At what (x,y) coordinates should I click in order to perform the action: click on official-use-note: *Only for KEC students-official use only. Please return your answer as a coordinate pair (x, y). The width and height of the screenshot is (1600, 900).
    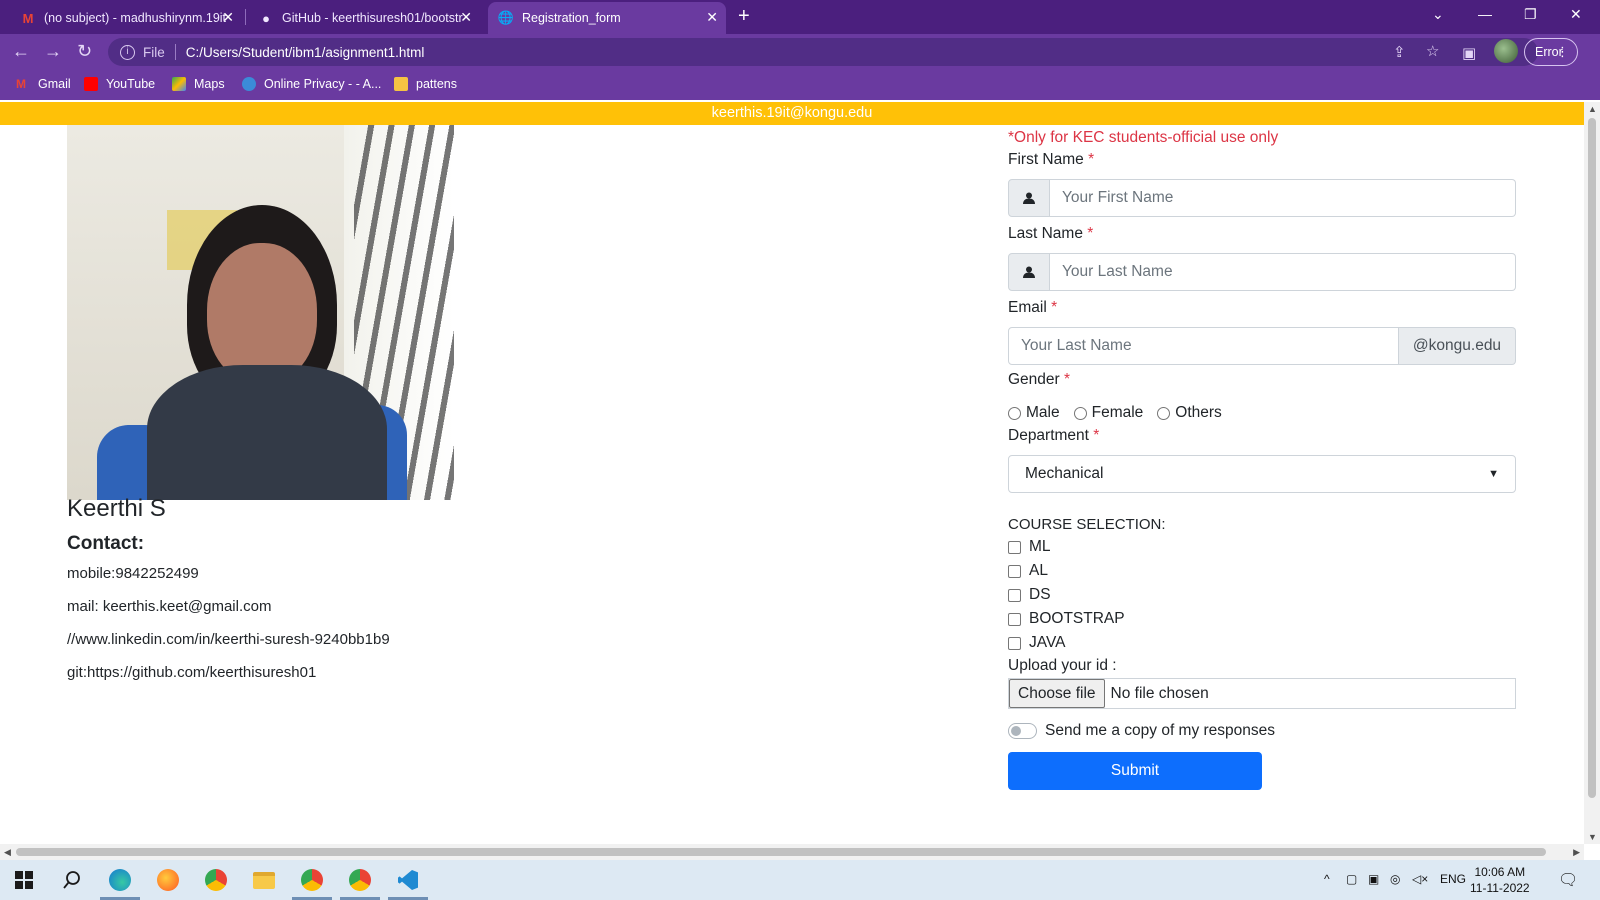
    Looking at the image, I should click on (1143, 137).